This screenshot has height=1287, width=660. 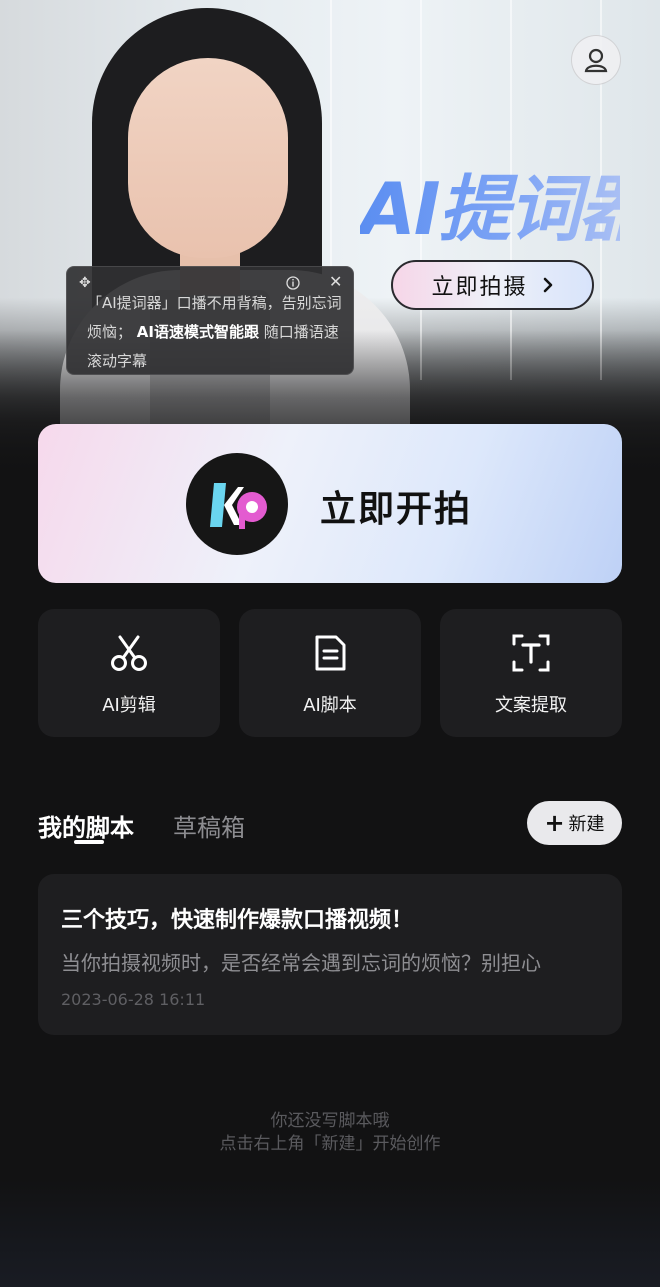 What do you see at coordinates (586, 824) in the screenshot?
I see `new-script-label: 新建` at bounding box center [586, 824].